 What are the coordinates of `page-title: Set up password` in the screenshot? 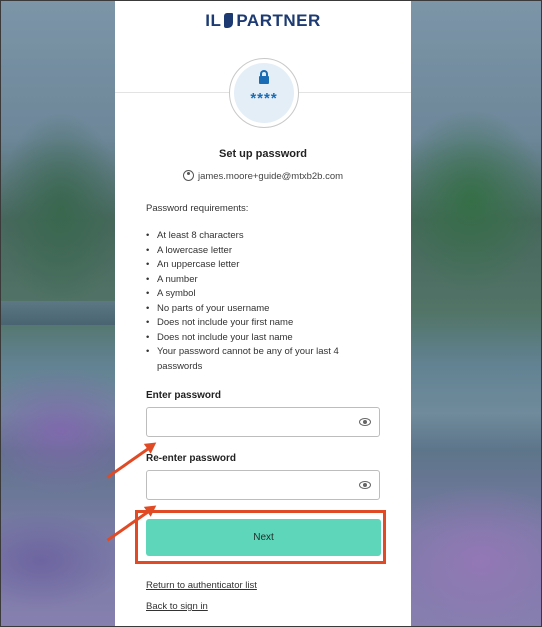 It's located at (263, 154).